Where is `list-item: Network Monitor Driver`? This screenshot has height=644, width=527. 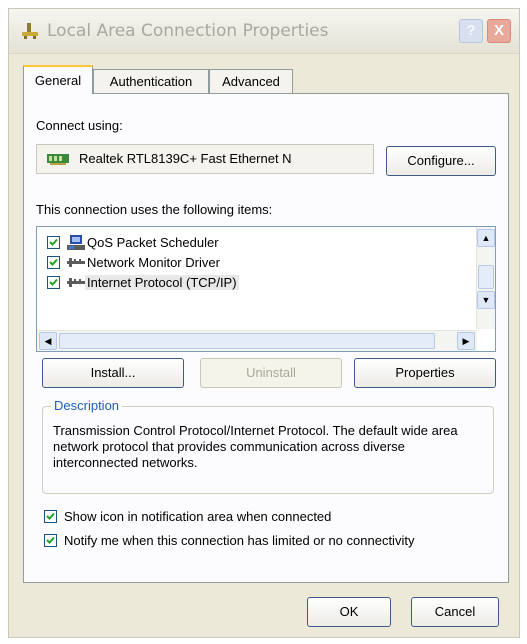
list-item: Network Monitor Driver is located at coordinates (257, 263).